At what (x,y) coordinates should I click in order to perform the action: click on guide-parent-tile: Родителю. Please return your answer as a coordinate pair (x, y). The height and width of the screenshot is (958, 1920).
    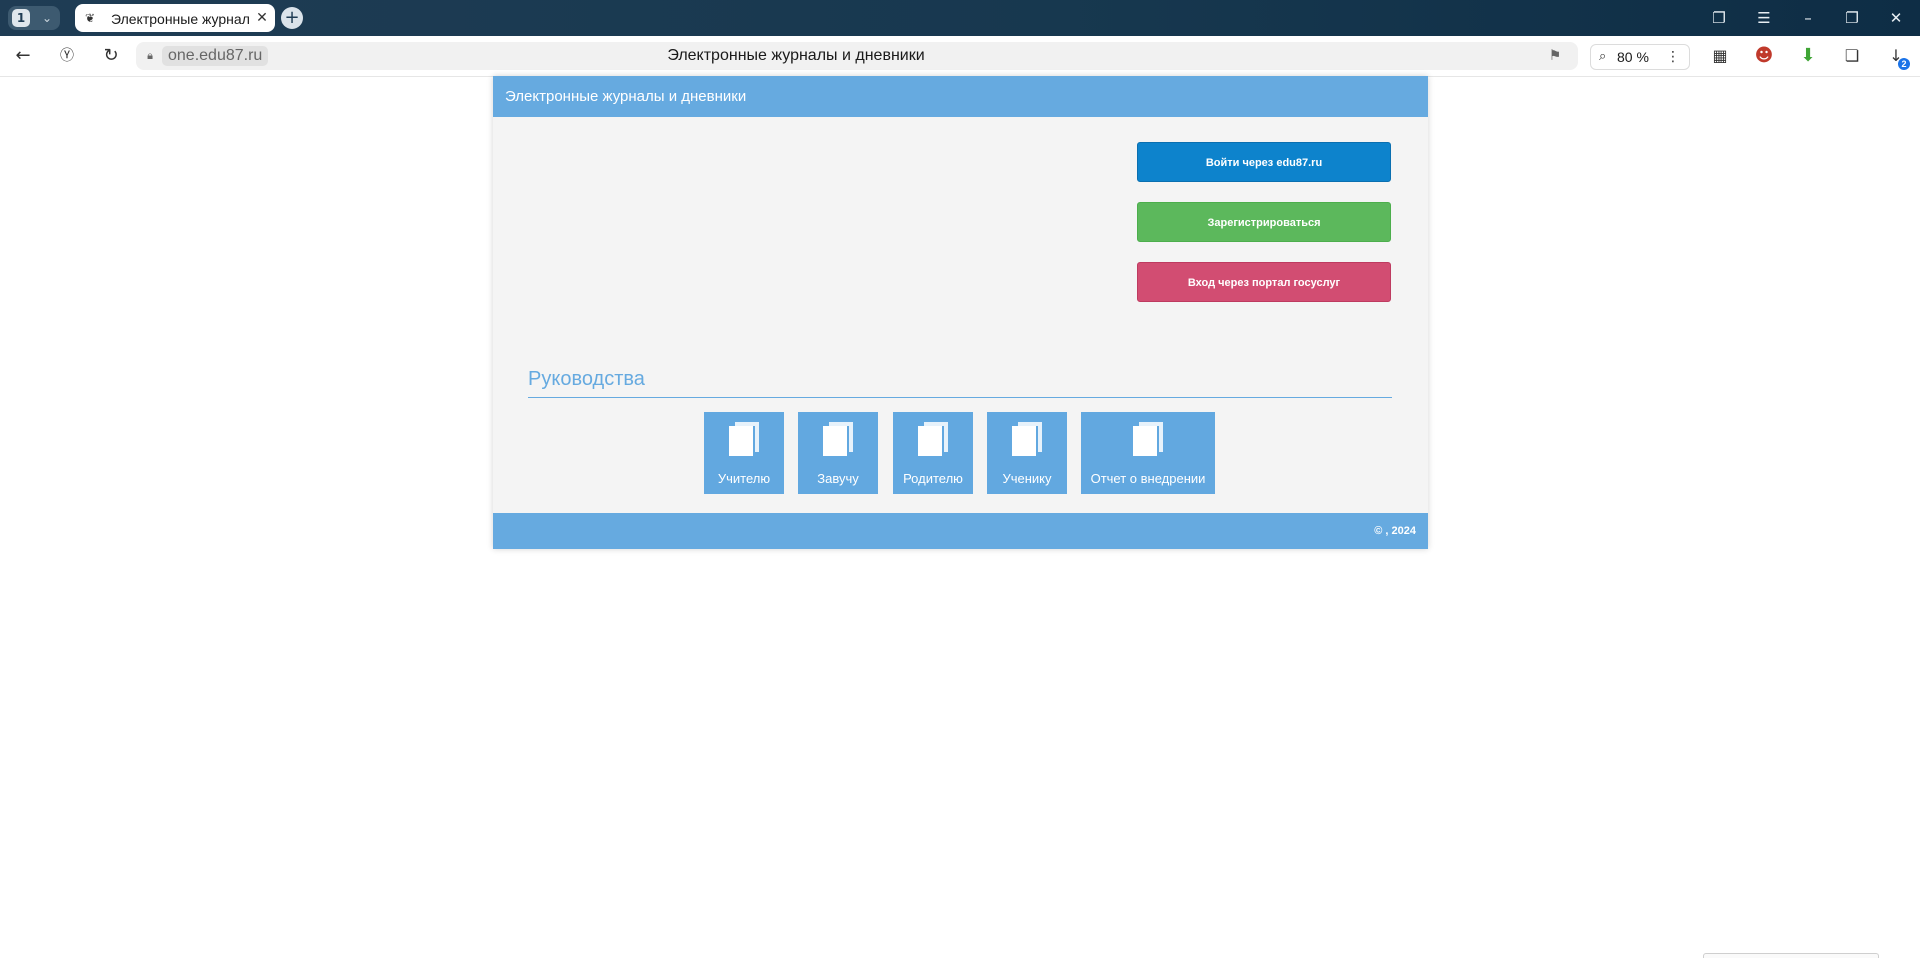
    Looking at the image, I should click on (933, 453).